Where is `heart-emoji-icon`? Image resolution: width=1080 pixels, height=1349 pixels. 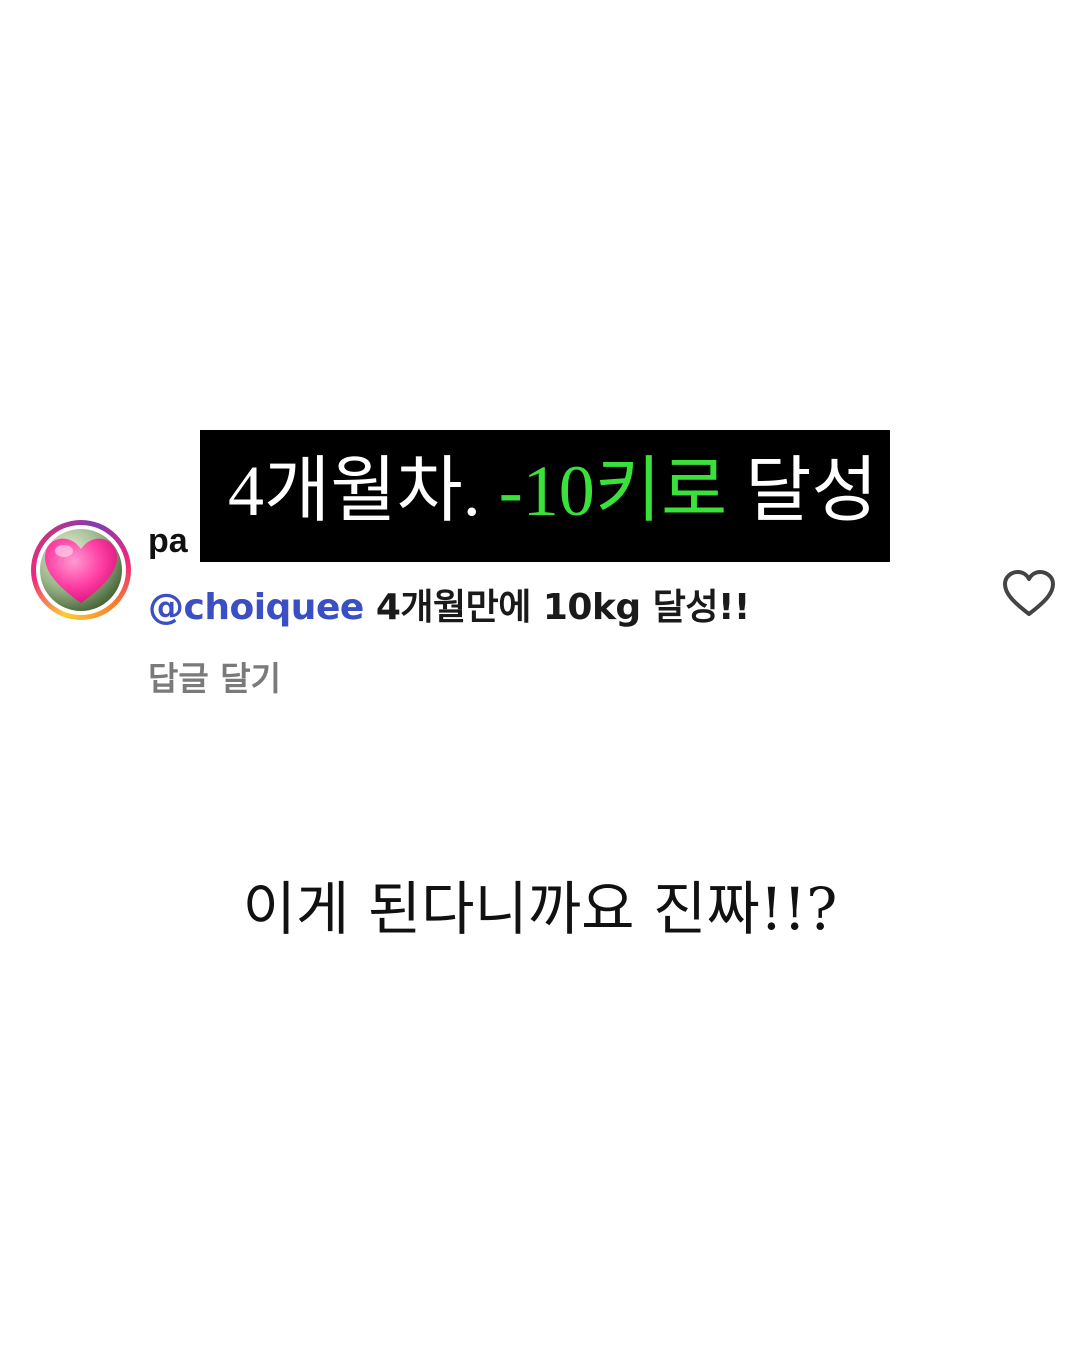
heart-emoji-icon is located at coordinates (81, 570).